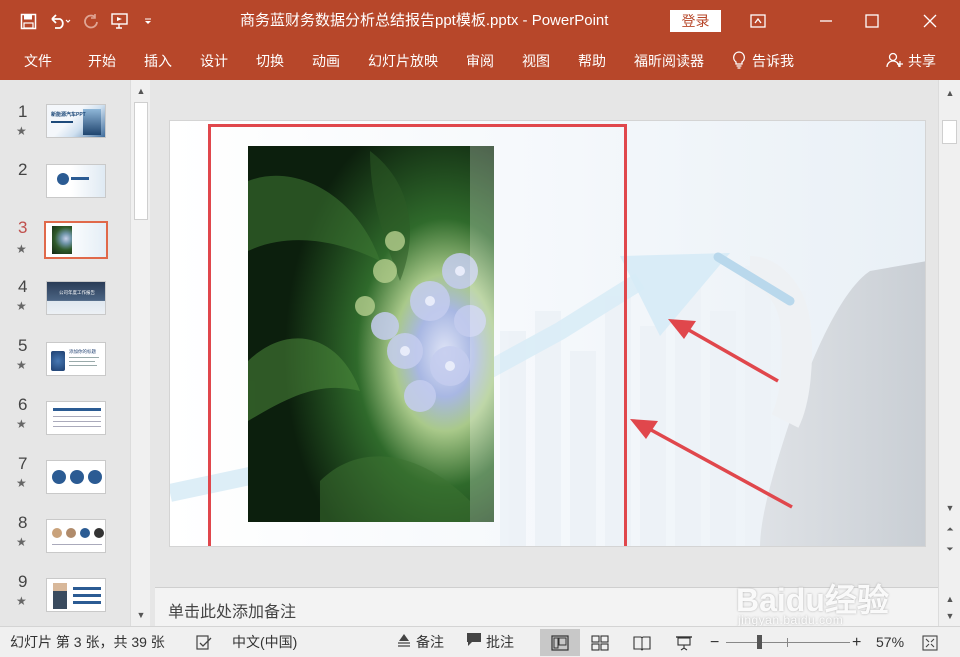  What do you see at coordinates (76, 121) in the screenshot?
I see `slide-thumbnail: 新能源汽车PPT` at bounding box center [76, 121].